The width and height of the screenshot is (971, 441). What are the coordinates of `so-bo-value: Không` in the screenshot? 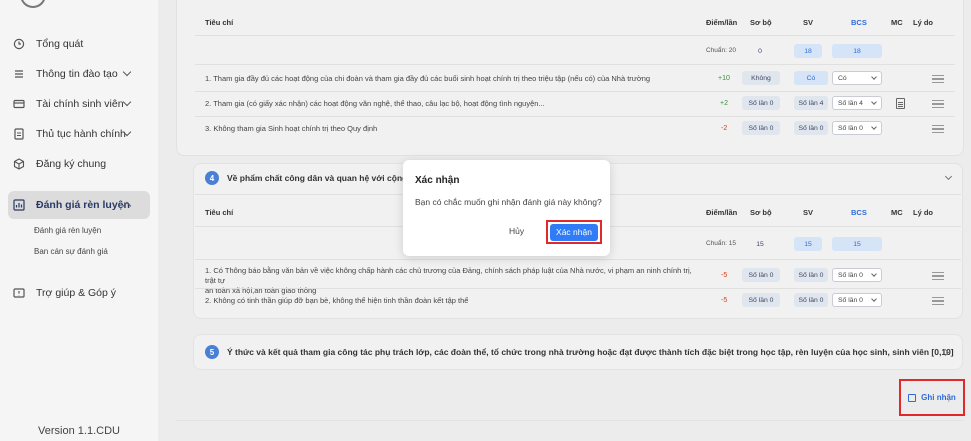 It's located at (761, 78).